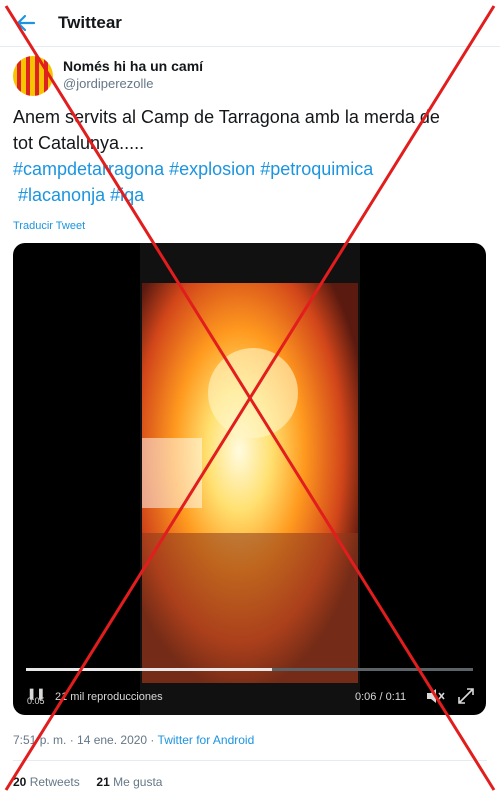  I want to click on hashtag-link: #lacanonja, so click(61, 195).